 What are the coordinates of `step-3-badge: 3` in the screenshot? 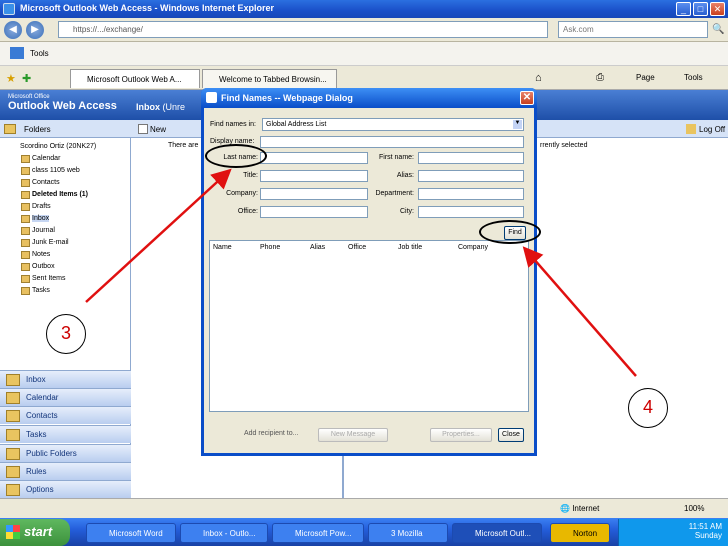 It's located at (66, 334).